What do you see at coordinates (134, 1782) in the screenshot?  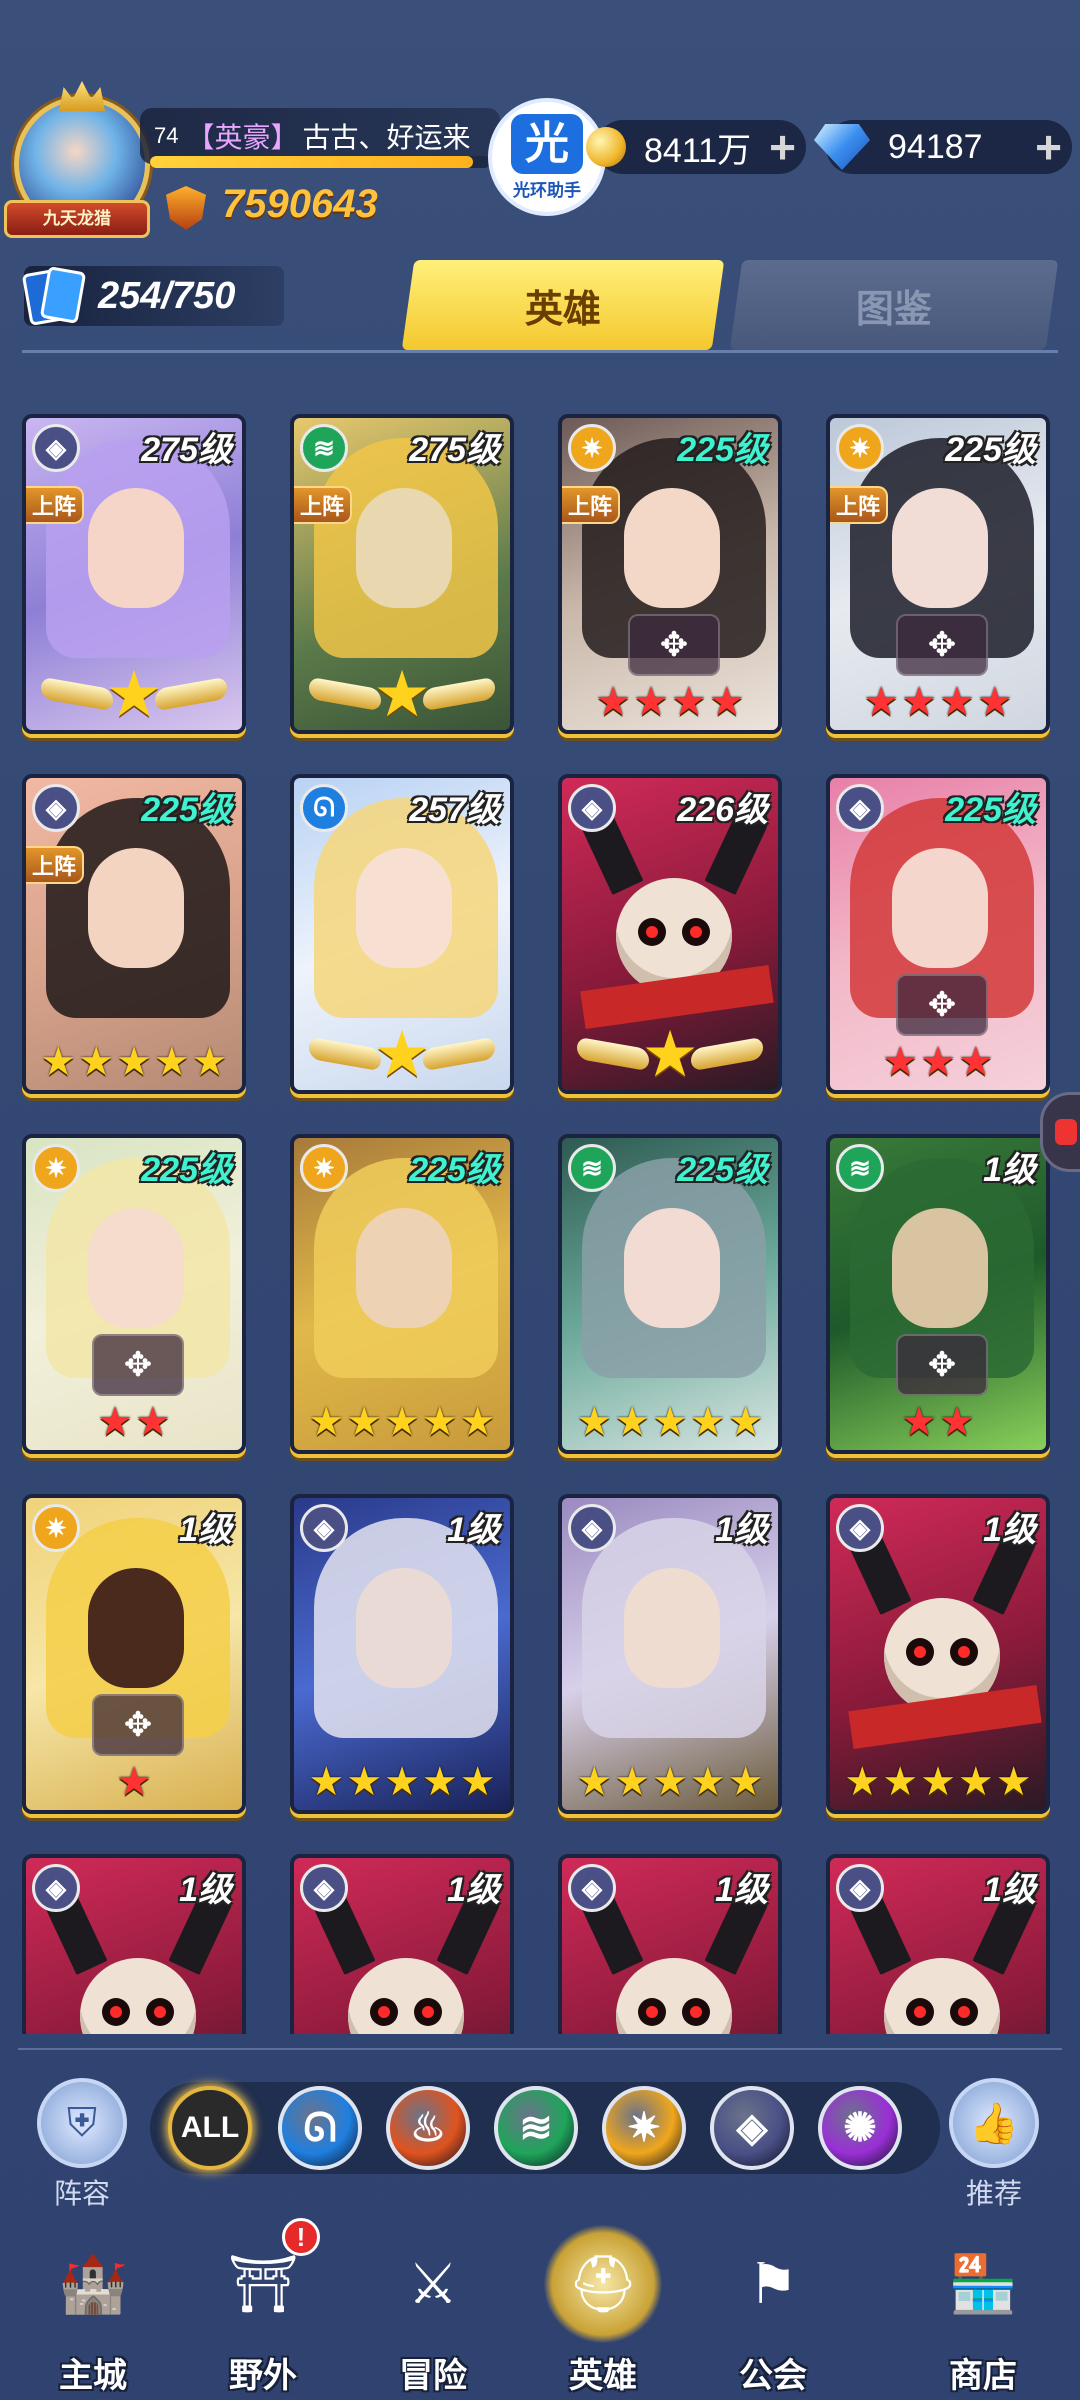 I see `star-rating: ★` at bounding box center [134, 1782].